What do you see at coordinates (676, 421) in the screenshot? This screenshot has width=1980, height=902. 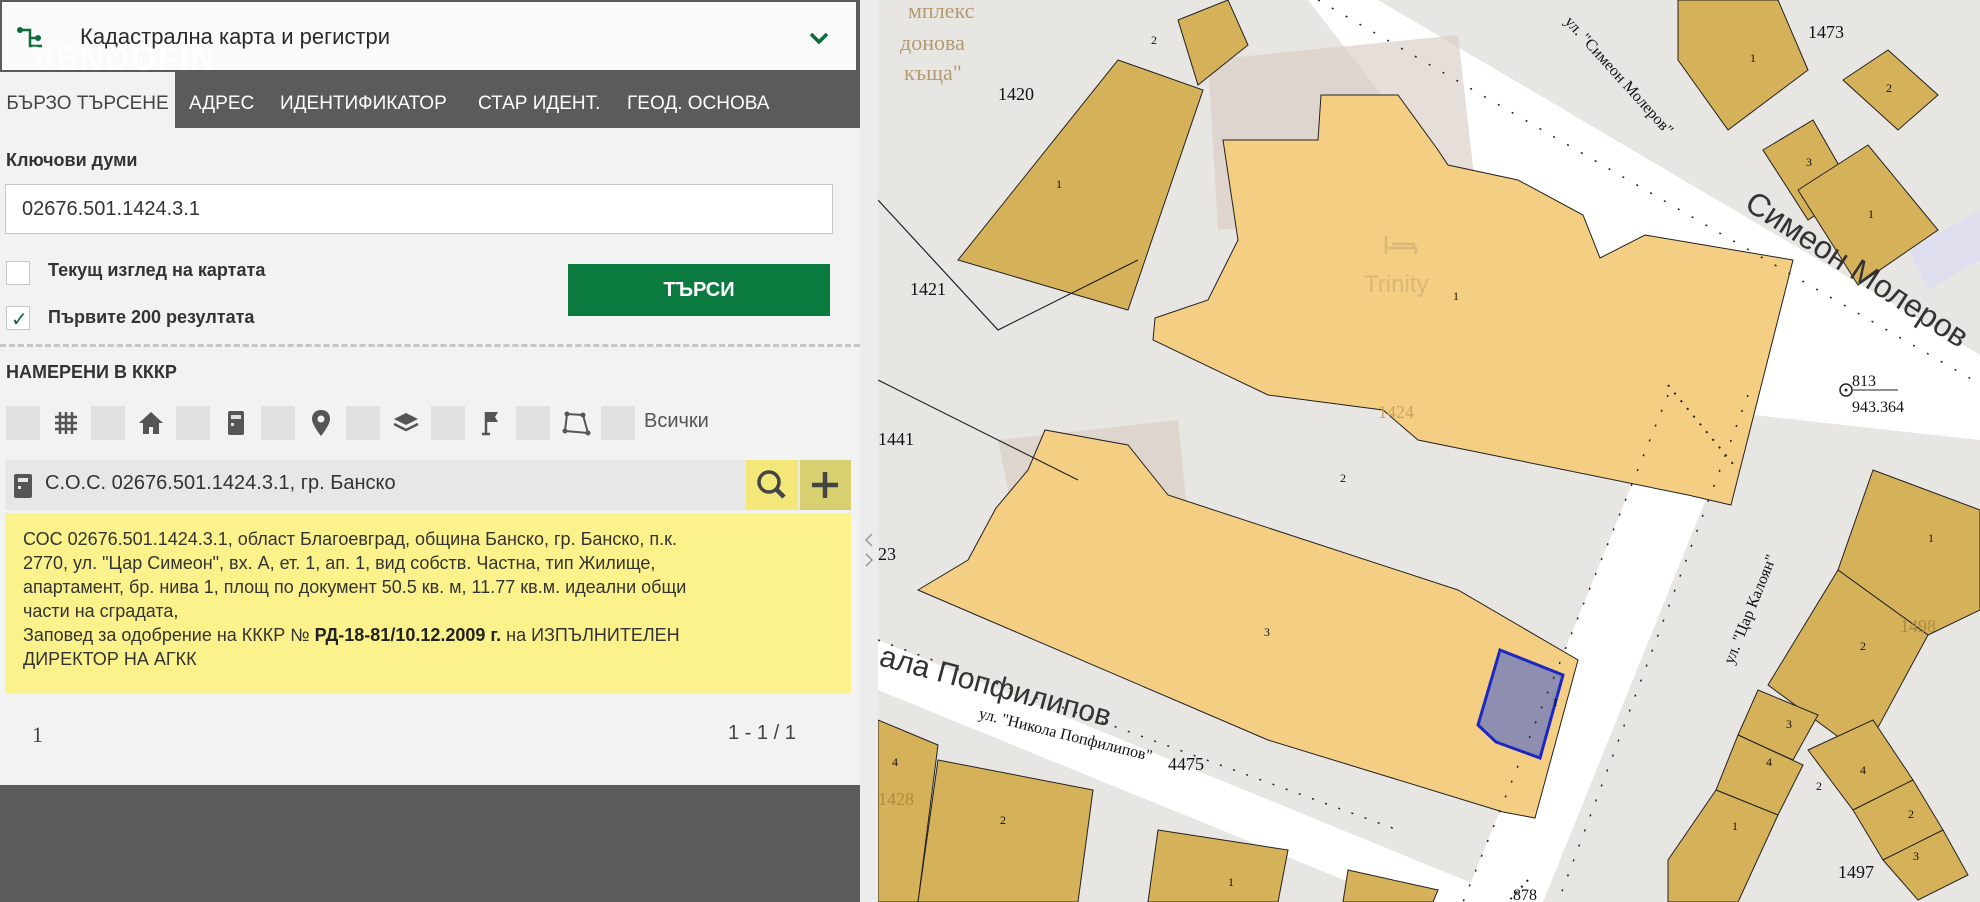 I see `filter-all-label: Всички` at bounding box center [676, 421].